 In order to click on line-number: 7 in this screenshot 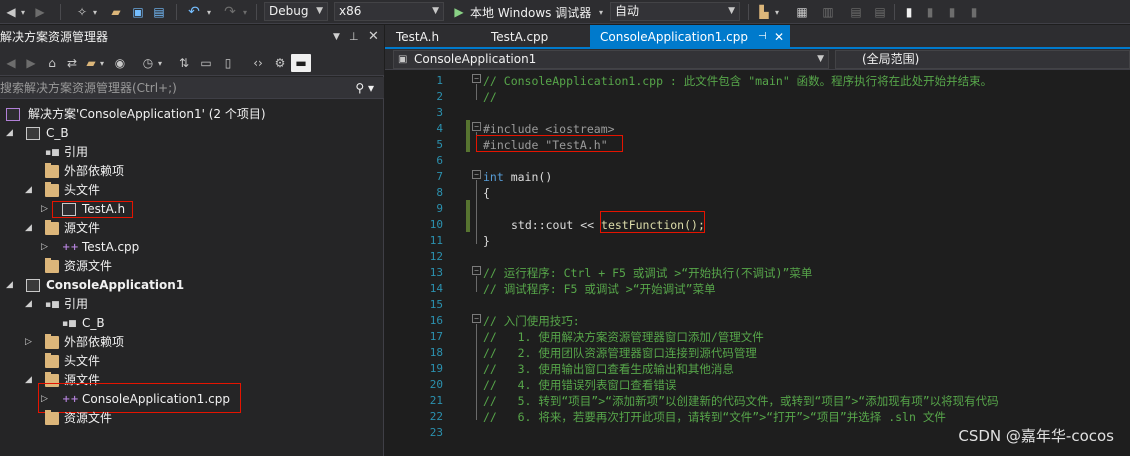, I will do `click(439, 176)`.